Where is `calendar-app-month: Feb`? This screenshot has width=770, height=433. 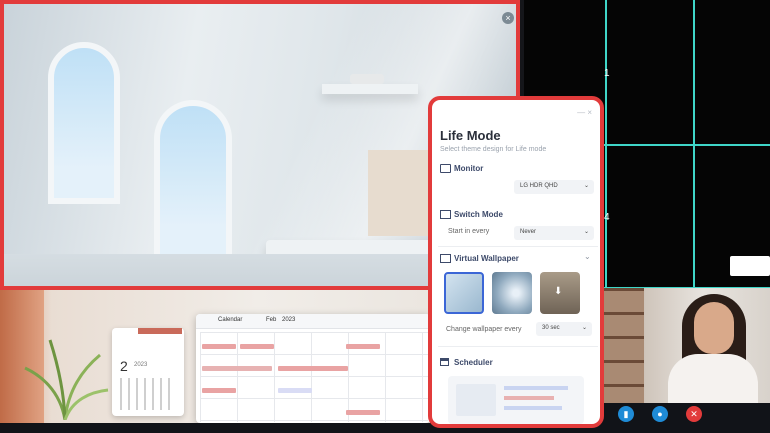
calendar-app-month: Feb is located at coordinates (271, 320).